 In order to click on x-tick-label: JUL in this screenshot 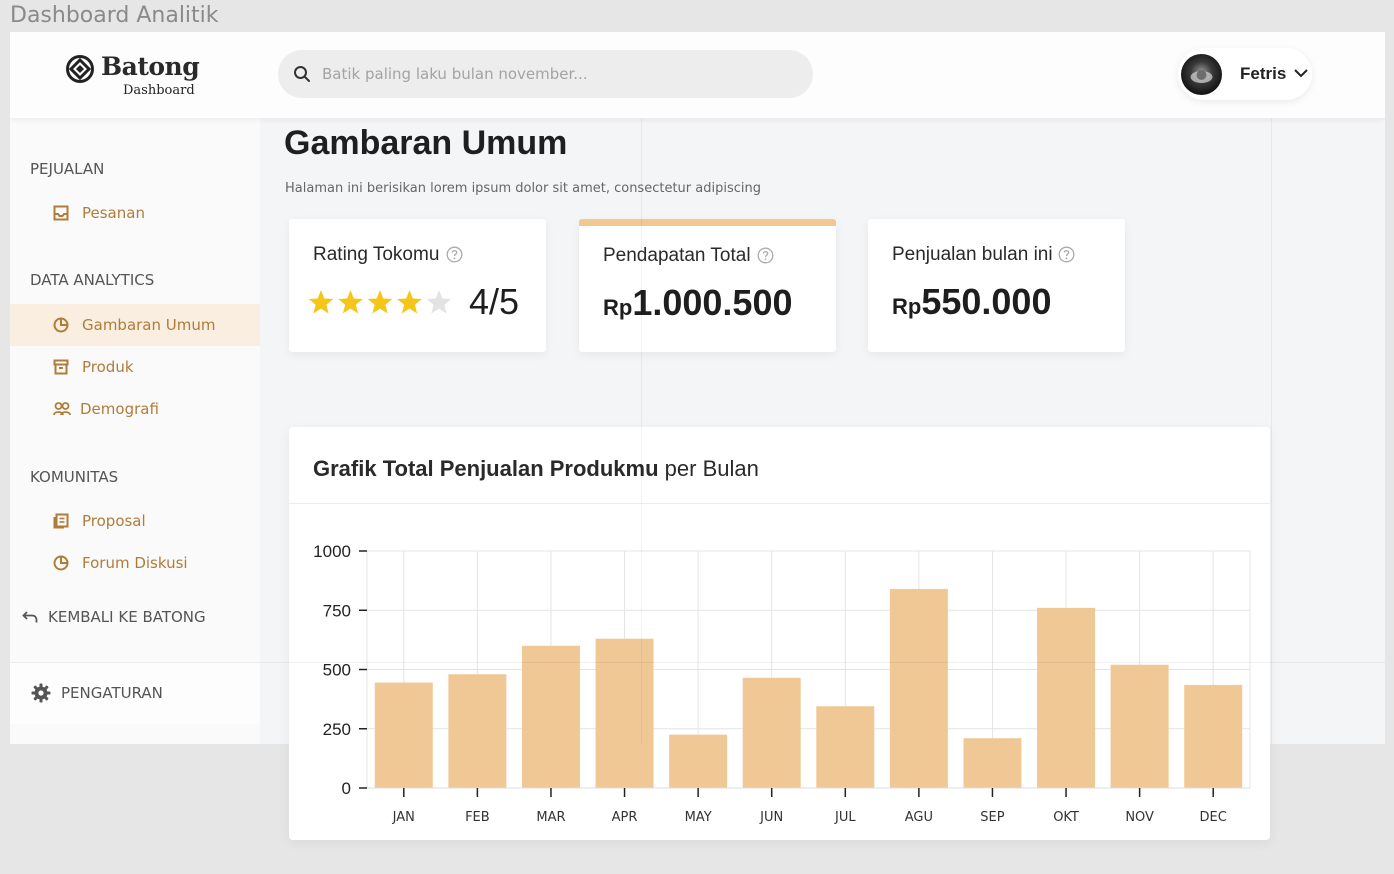, I will do `click(845, 817)`.